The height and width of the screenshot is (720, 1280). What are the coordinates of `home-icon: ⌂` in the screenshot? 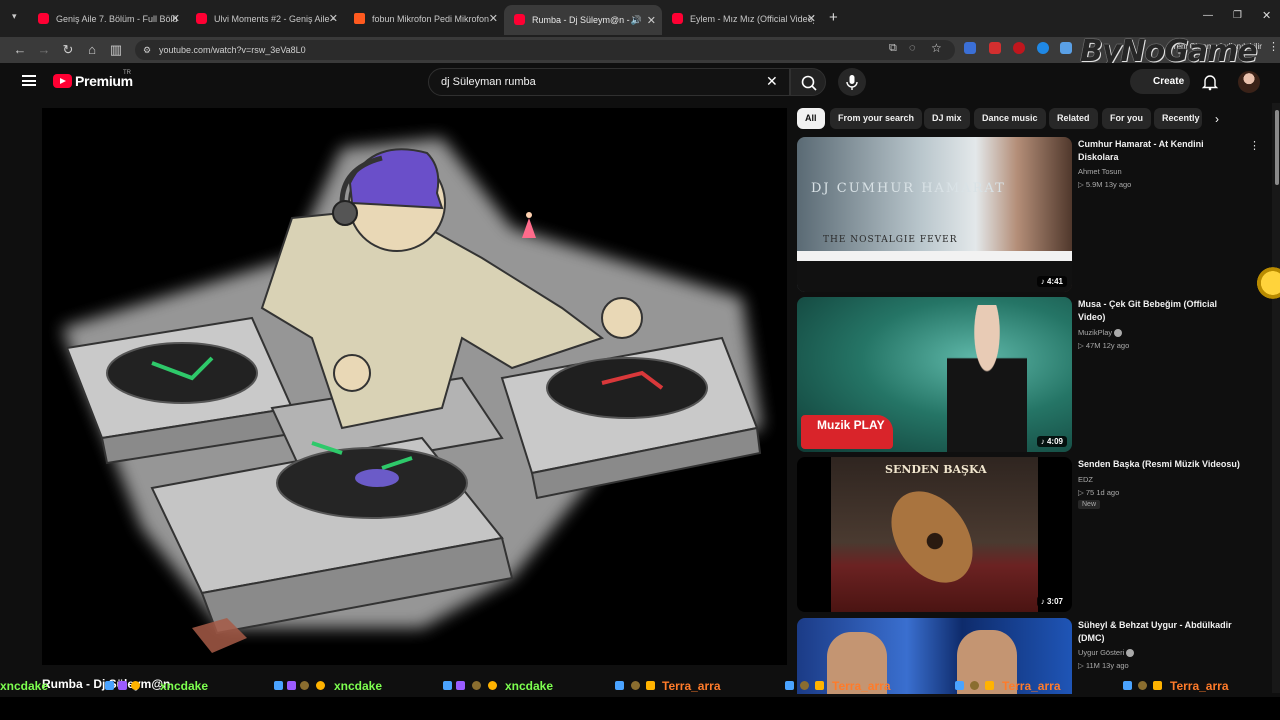 It's located at (92, 50).